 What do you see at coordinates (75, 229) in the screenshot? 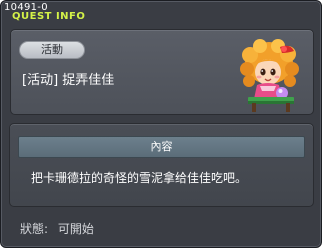
I see `status-value: 可開始` at bounding box center [75, 229].